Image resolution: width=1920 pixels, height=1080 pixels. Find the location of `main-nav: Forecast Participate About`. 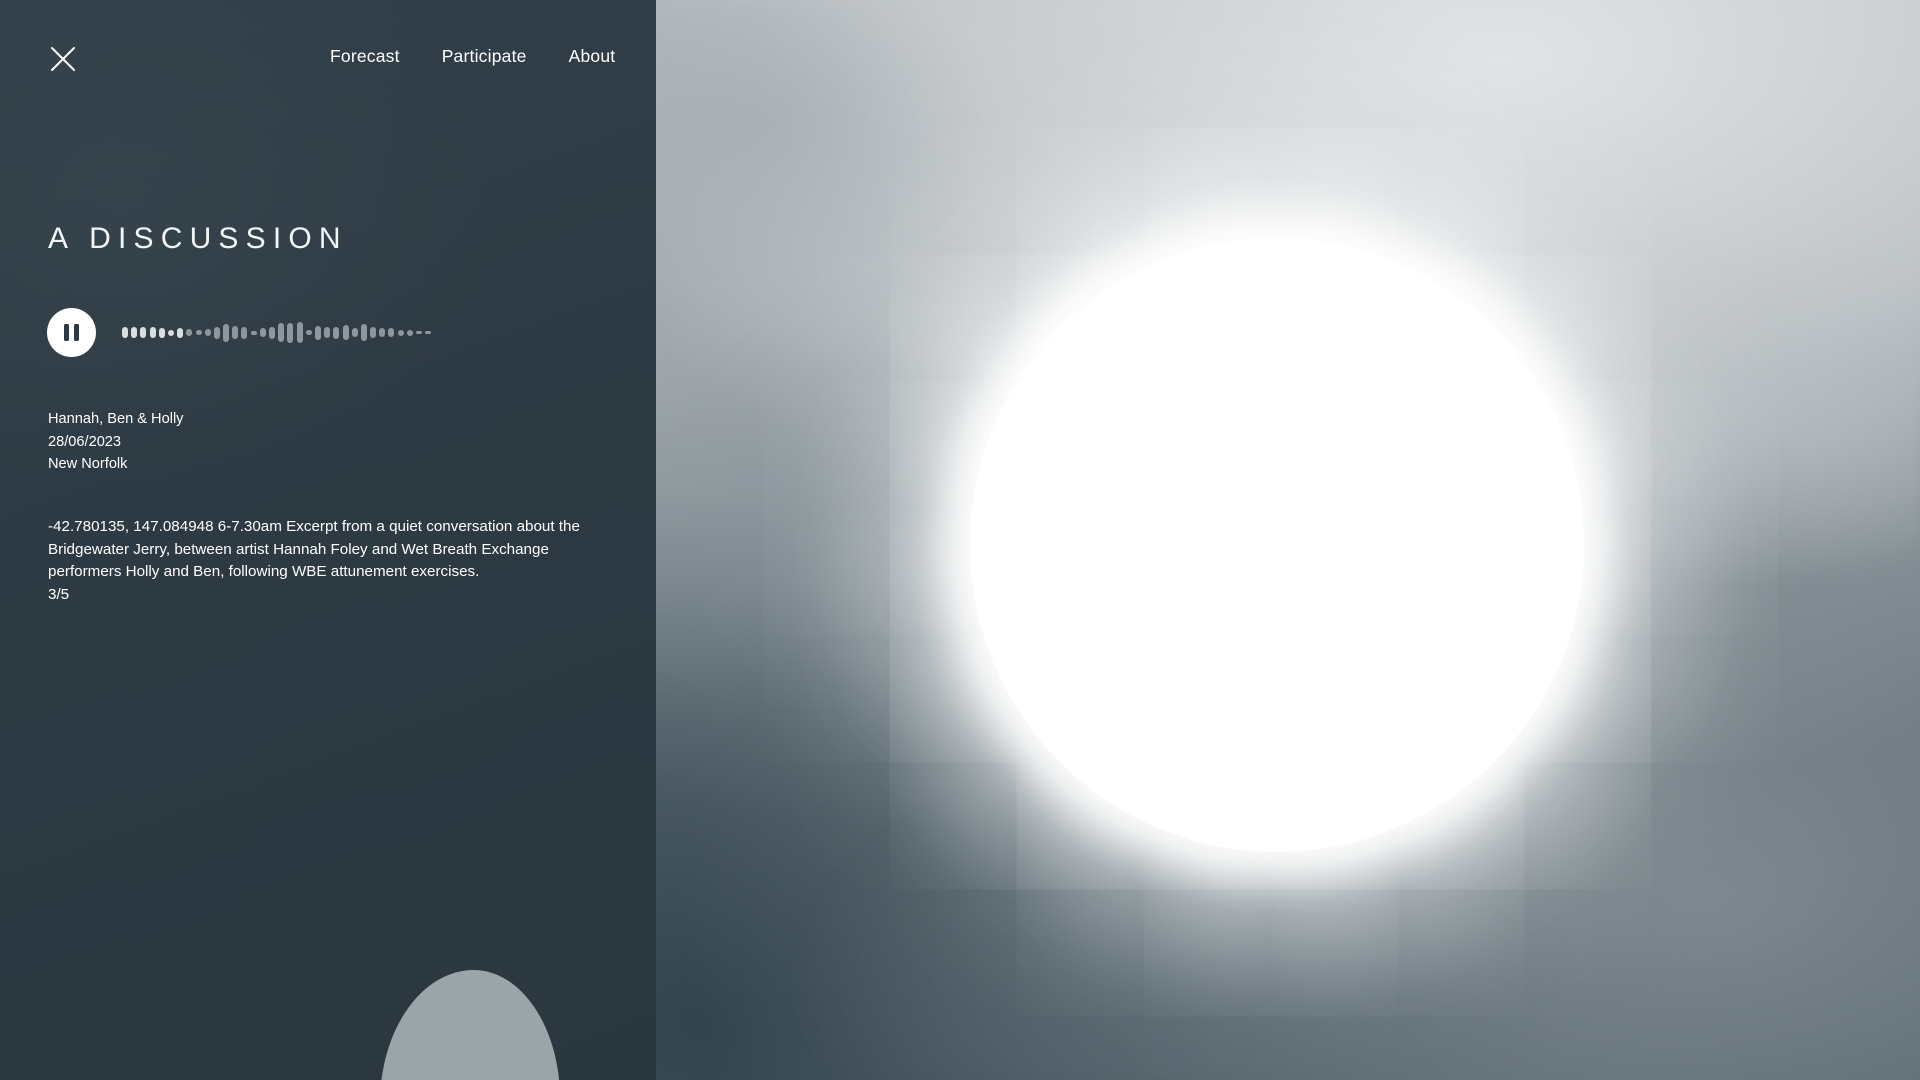

main-nav: Forecast Participate About is located at coordinates (472, 56).